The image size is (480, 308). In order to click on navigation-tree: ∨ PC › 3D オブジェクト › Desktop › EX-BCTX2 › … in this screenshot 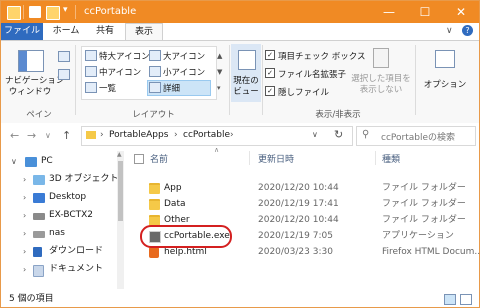, I will do `click(60, 220)`.